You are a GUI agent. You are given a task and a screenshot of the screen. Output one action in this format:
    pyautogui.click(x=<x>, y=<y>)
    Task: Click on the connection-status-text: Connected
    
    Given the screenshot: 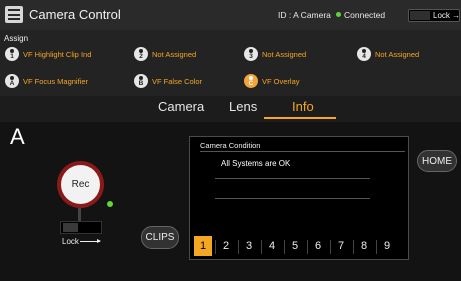 What is the action you would take?
    pyautogui.click(x=365, y=15)
    